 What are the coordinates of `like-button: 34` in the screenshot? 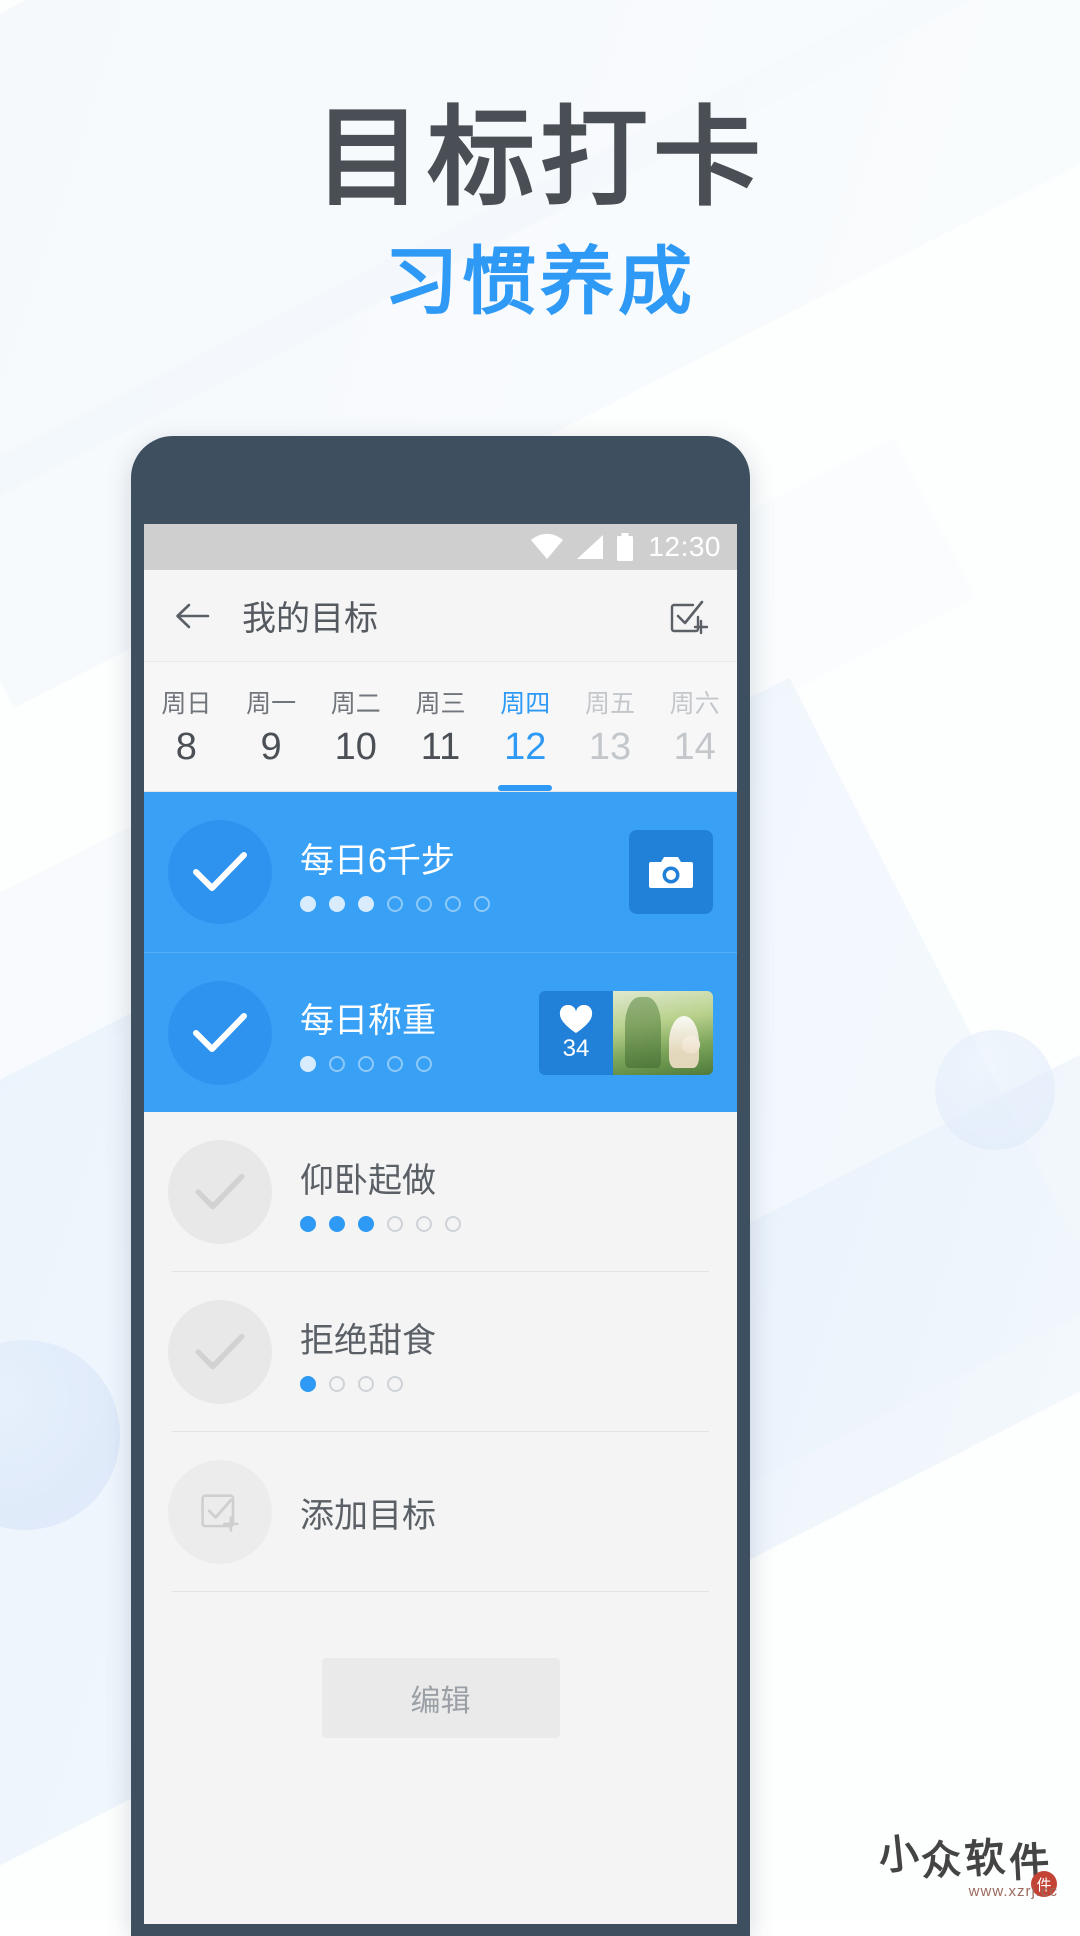 It's located at (576, 1032).